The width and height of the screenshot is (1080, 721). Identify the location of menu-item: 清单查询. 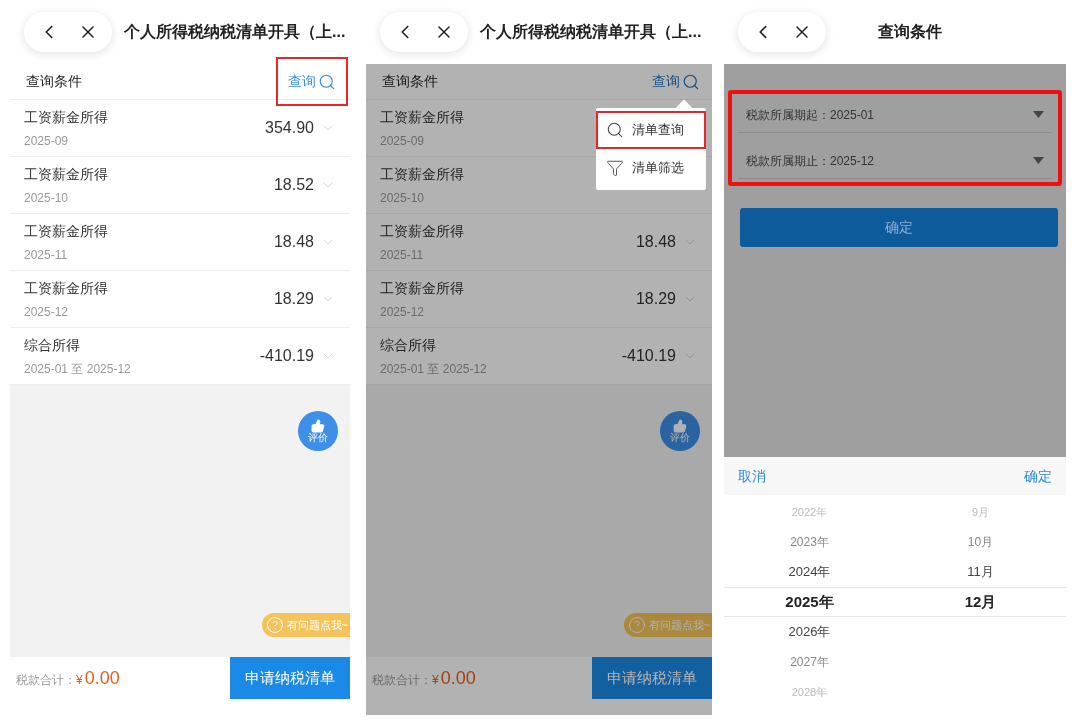
(651, 130).